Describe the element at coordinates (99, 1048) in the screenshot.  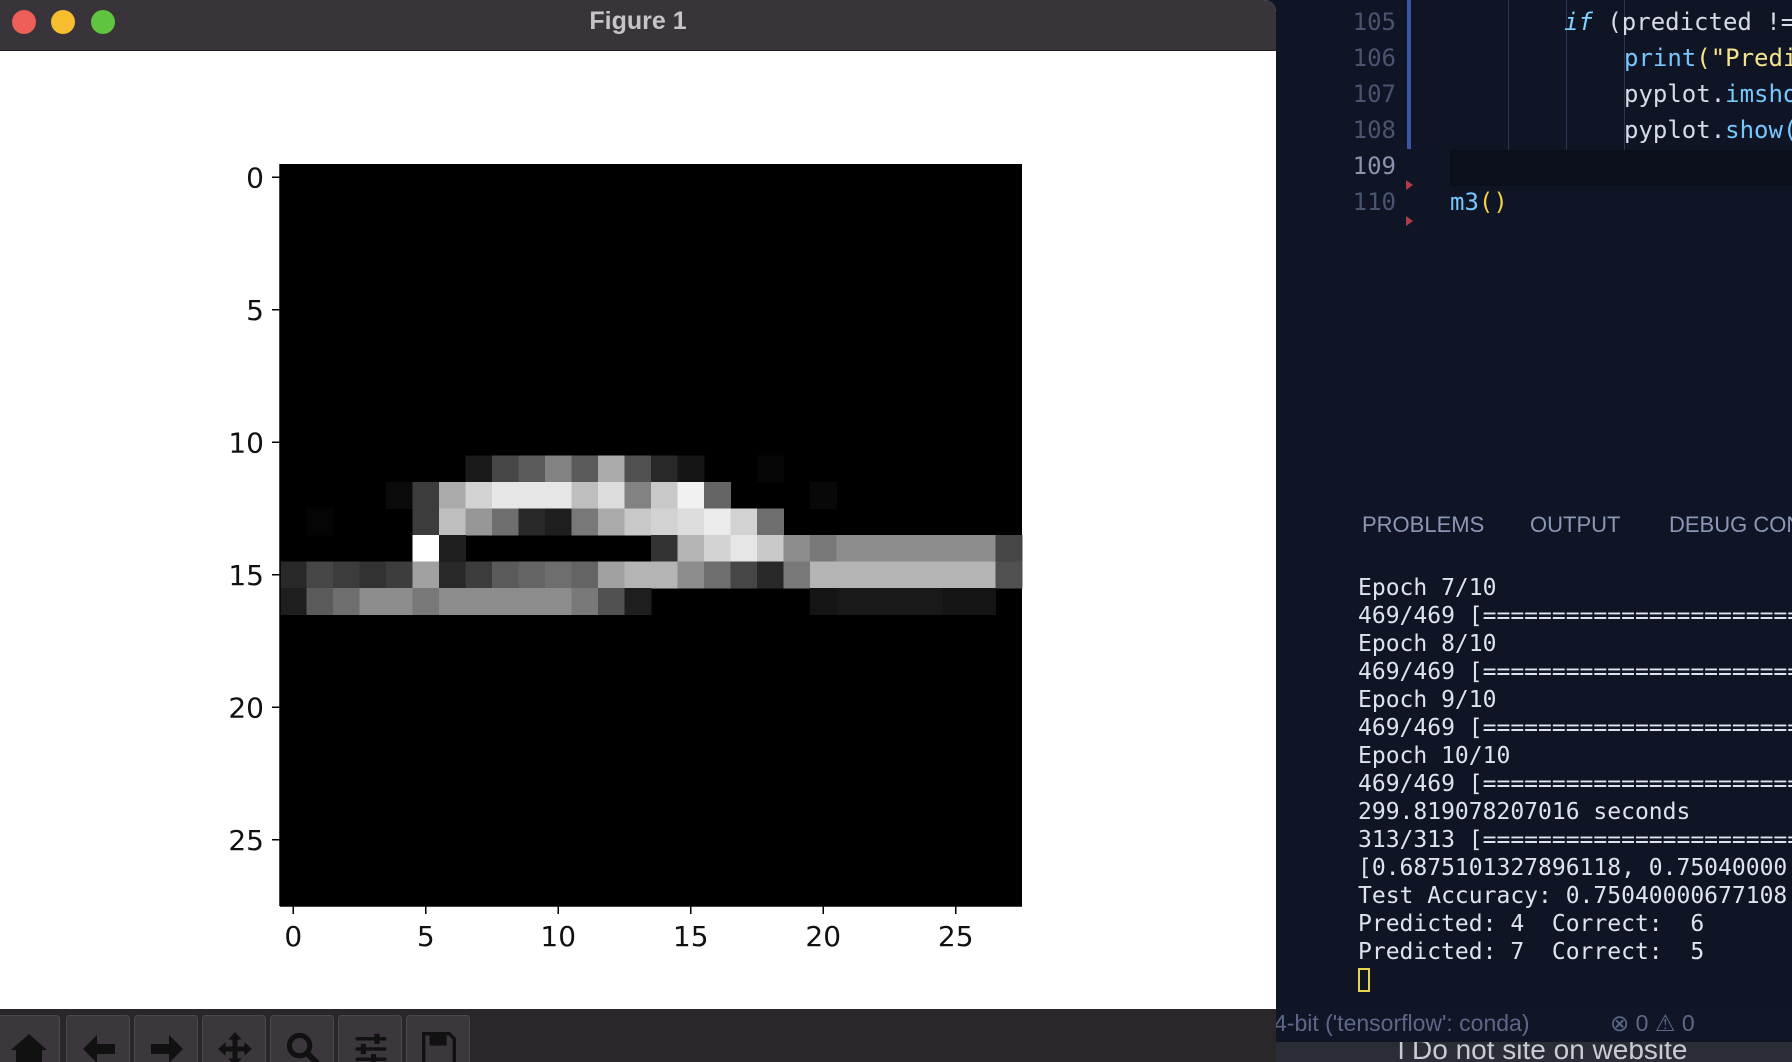
I see `arrow-left-icon` at that location.